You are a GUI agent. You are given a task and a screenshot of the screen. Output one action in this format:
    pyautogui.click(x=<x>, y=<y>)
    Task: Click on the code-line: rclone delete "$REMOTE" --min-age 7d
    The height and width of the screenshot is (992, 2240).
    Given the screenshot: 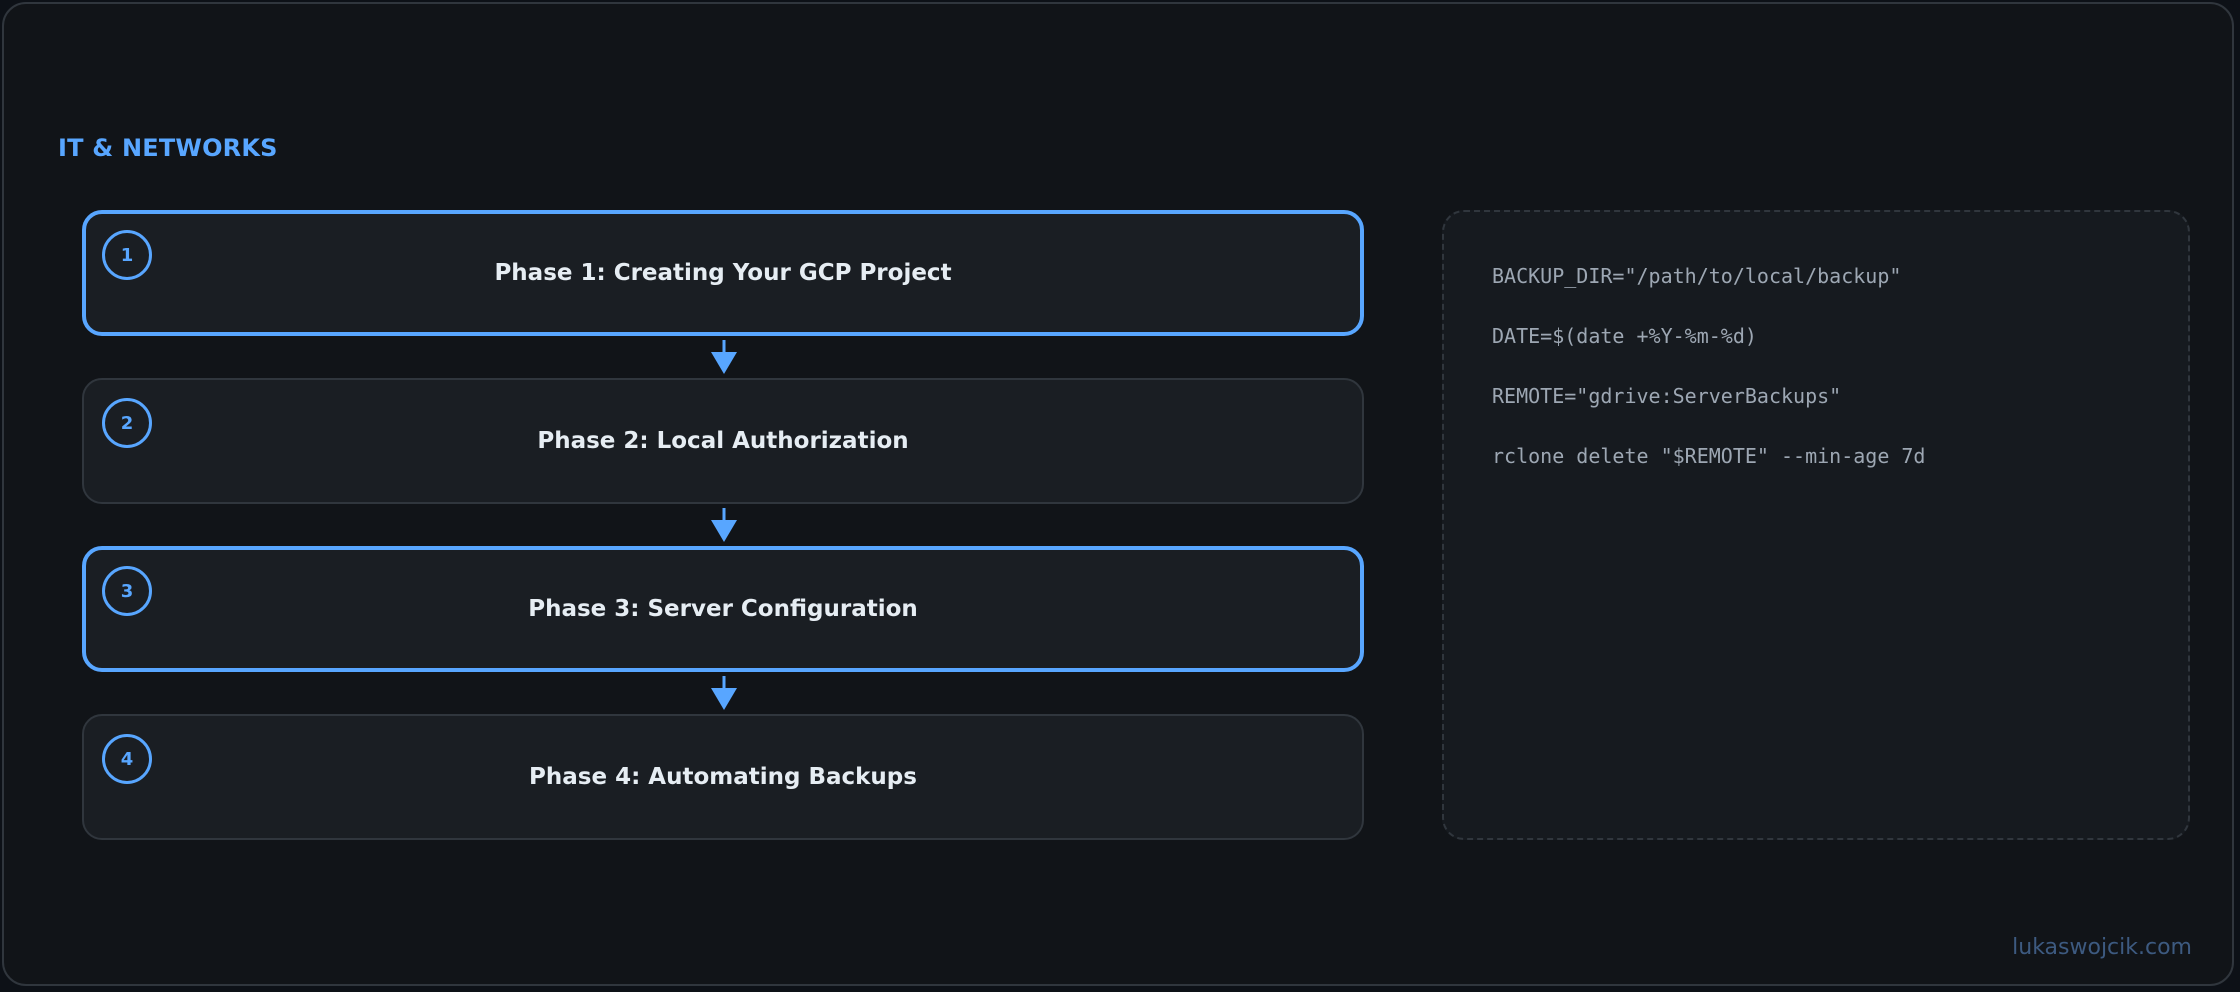 What is the action you would take?
    pyautogui.click(x=1709, y=456)
    